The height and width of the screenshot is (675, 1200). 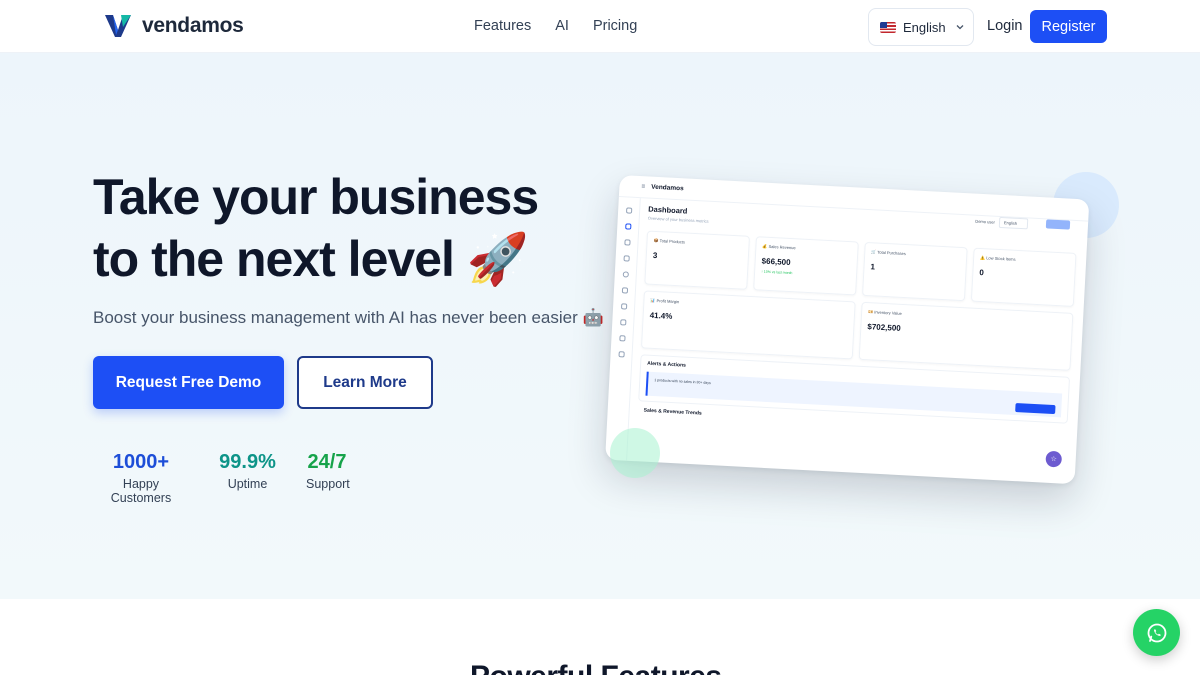 I want to click on metric-label: Low Stock Items, so click(x=1001, y=258).